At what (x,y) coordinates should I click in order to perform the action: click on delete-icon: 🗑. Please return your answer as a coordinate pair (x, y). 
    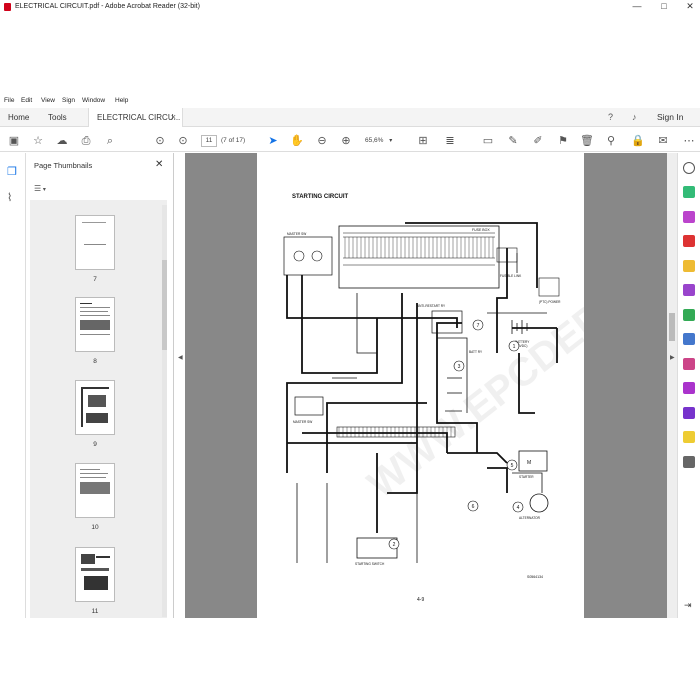
    Looking at the image, I should click on (587, 141).